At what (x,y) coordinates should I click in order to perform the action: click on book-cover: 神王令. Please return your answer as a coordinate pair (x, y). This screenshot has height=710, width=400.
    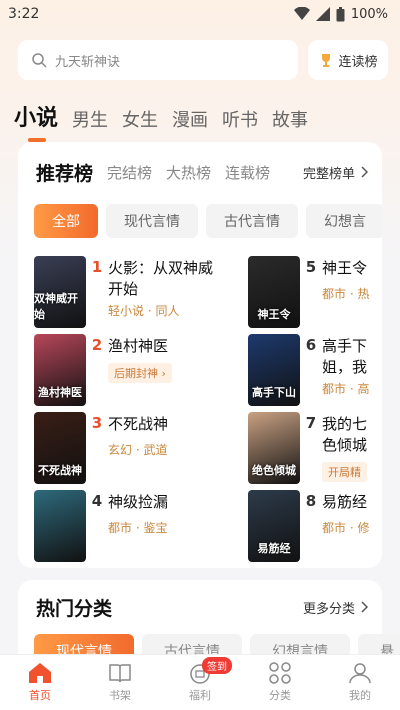
    Looking at the image, I should click on (274, 292).